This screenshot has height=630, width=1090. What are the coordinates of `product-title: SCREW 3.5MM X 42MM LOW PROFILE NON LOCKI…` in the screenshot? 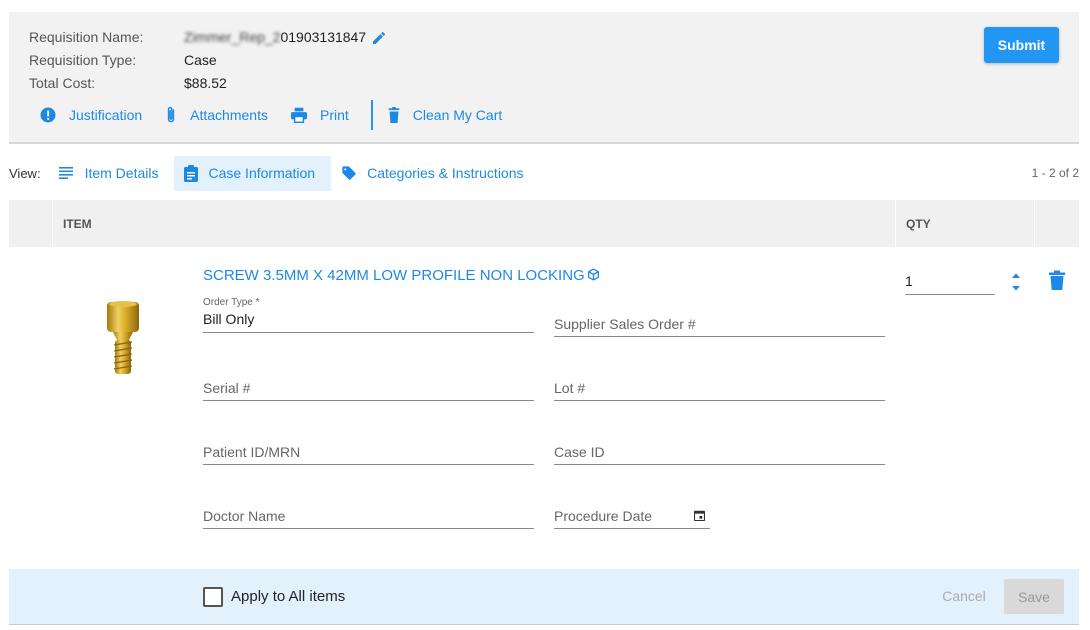 It's located at (401, 276).